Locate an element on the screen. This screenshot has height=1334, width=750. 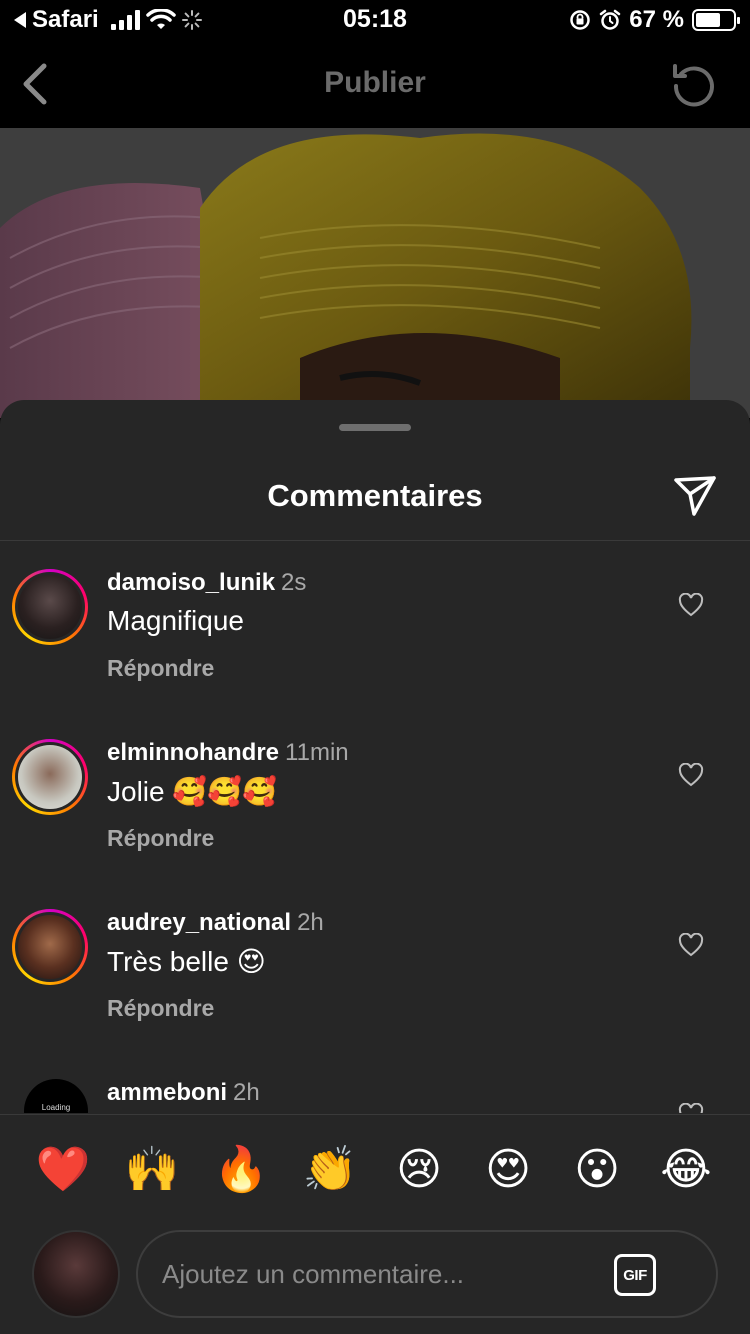
comment-item: Loading ammeboni 2h is located at coordinates (375, 1082).